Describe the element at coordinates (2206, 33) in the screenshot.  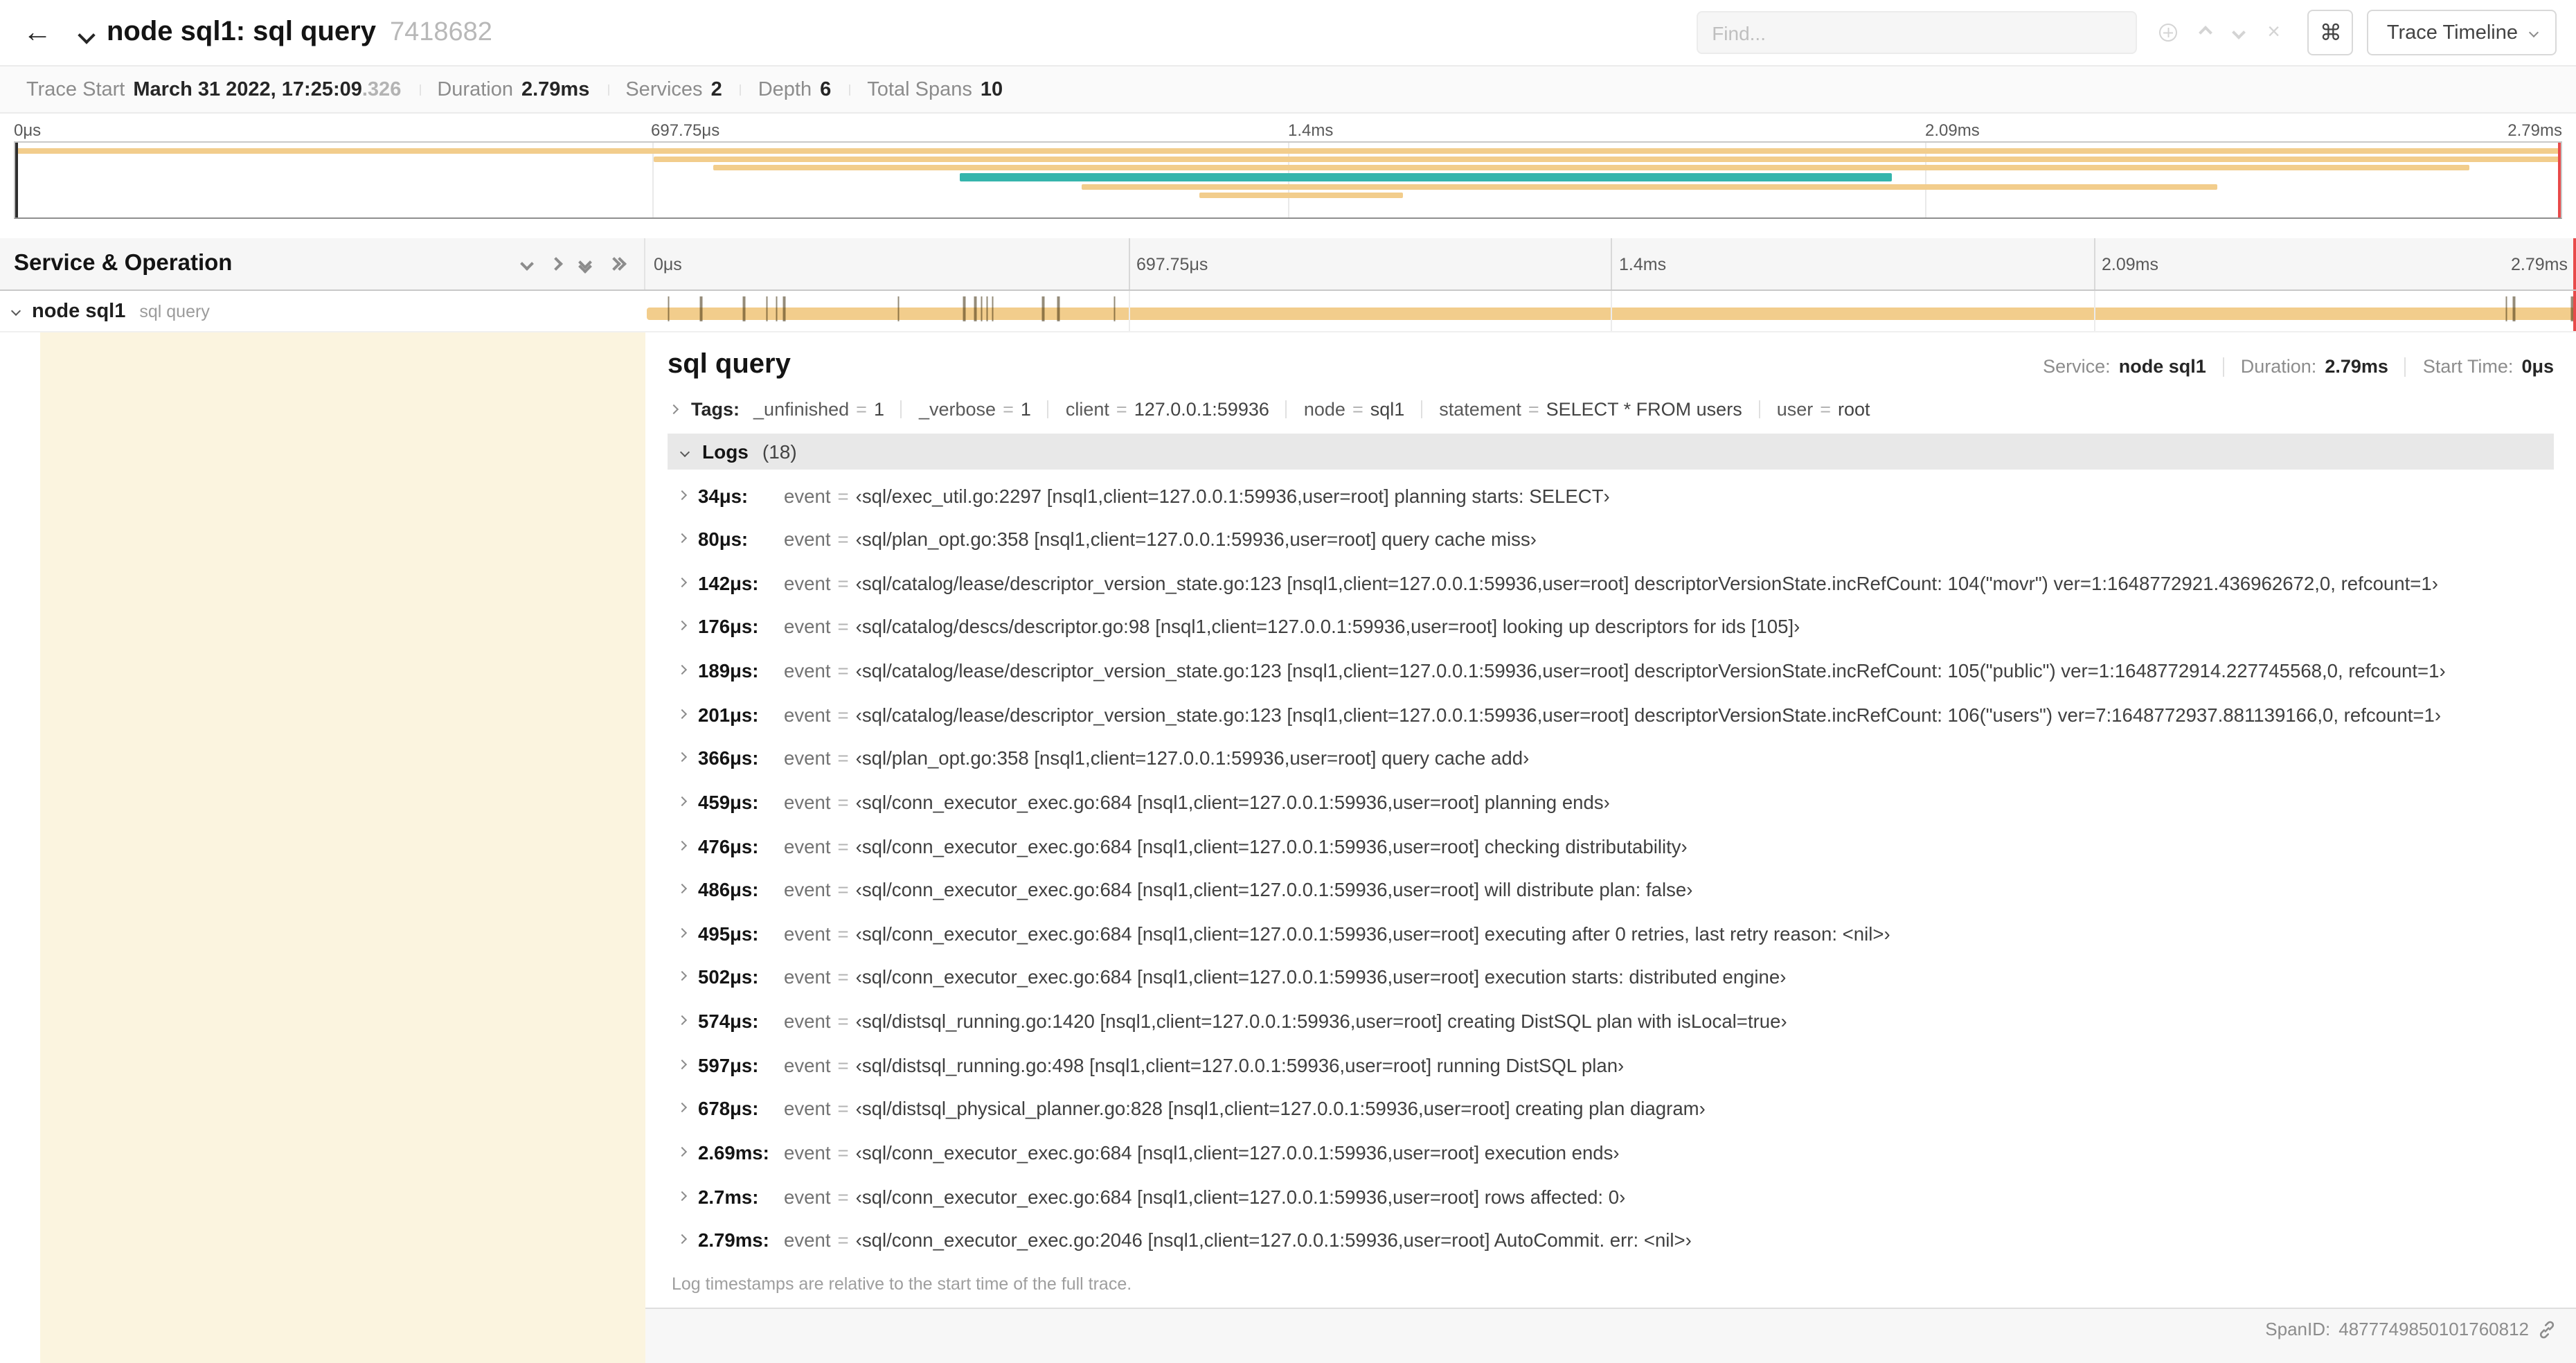
I see `prev-result-icon` at that location.